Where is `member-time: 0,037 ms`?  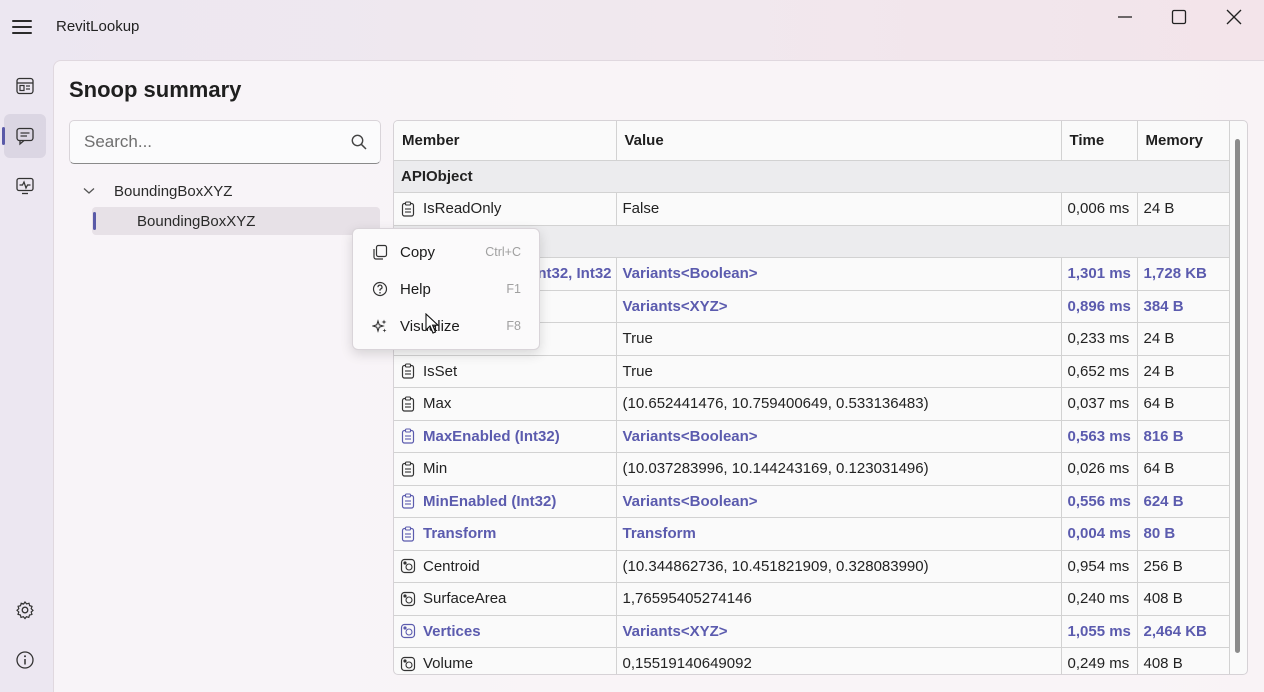 member-time: 0,037 ms is located at coordinates (1099, 404).